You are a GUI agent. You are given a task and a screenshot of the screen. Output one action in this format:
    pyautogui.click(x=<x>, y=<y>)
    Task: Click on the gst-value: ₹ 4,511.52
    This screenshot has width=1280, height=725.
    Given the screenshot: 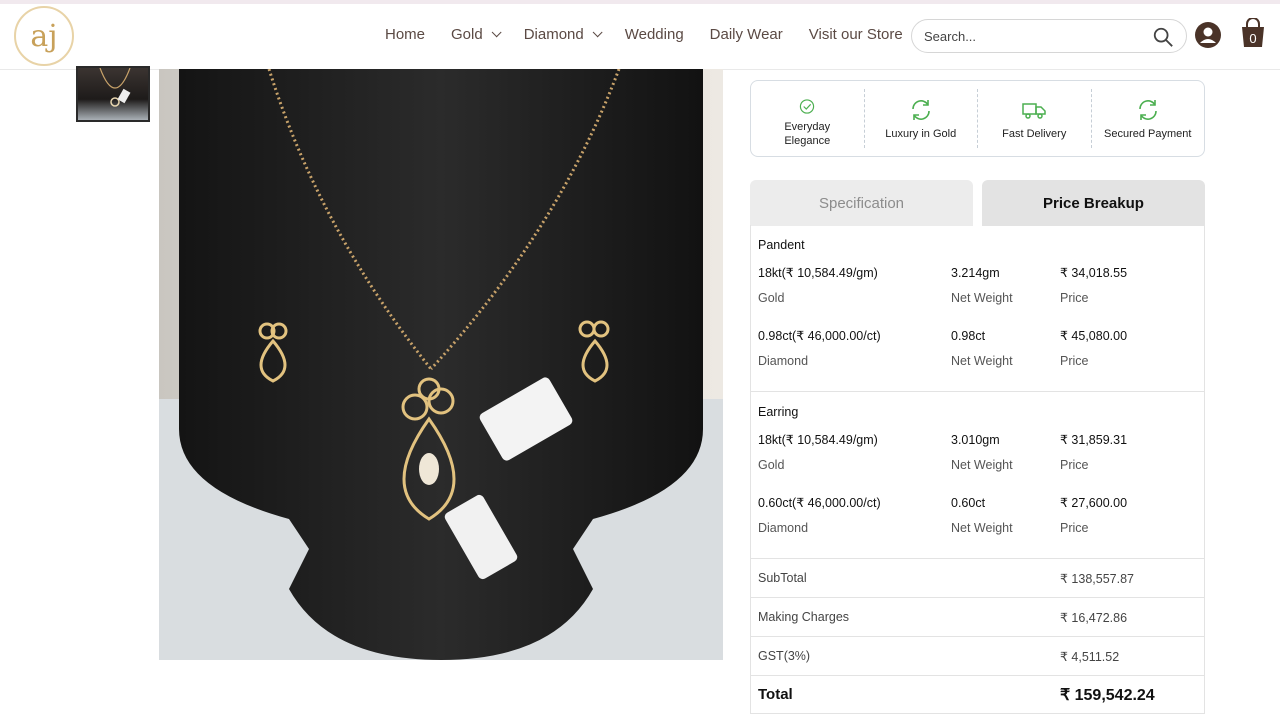 What is the action you would take?
    pyautogui.click(x=1090, y=657)
    